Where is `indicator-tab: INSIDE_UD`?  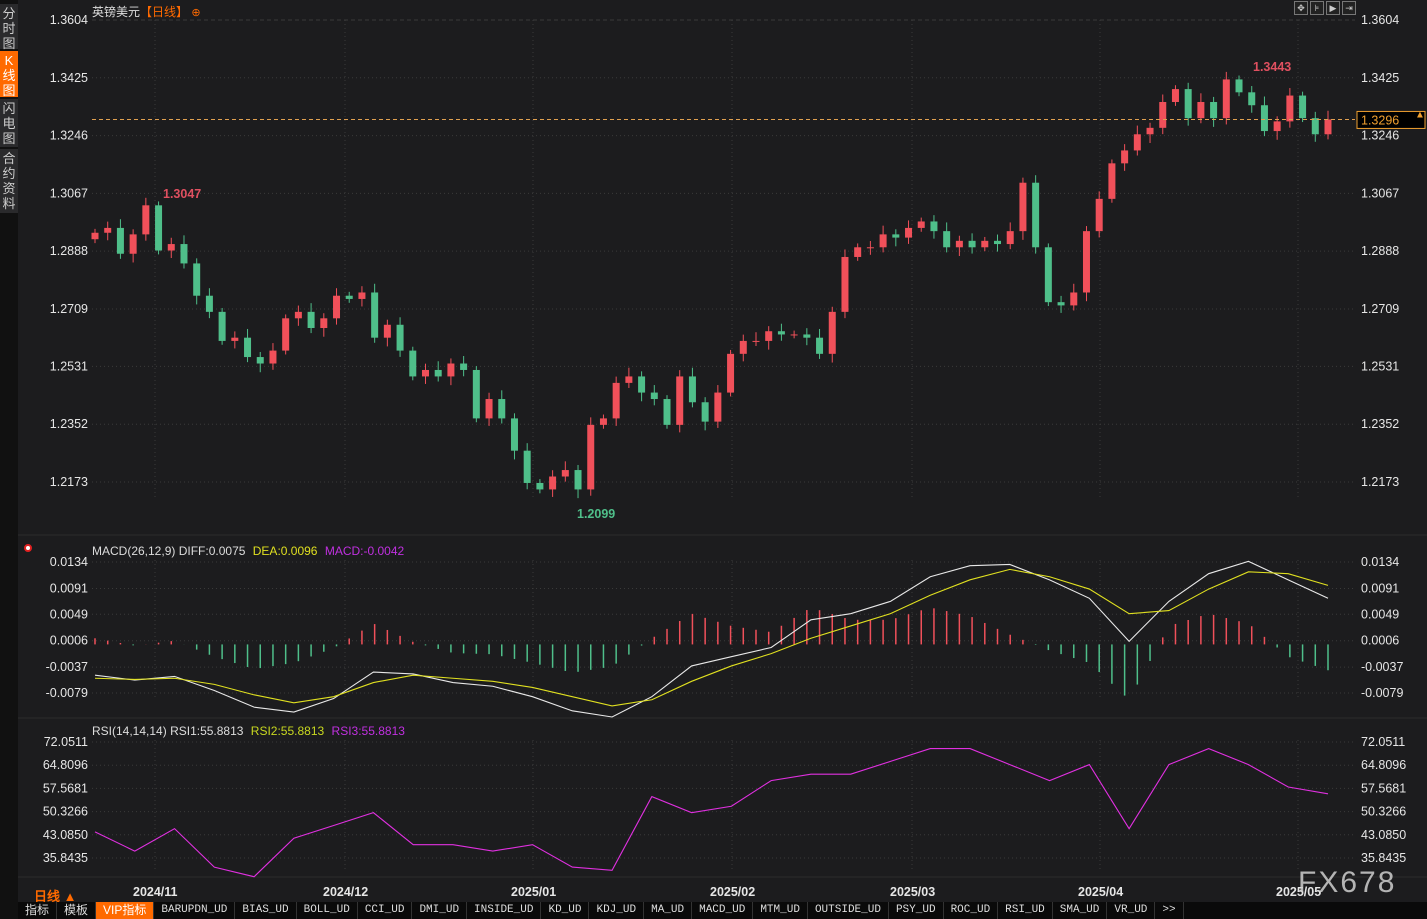
indicator-tab: INSIDE_UD is located at coordinates (504, 910).